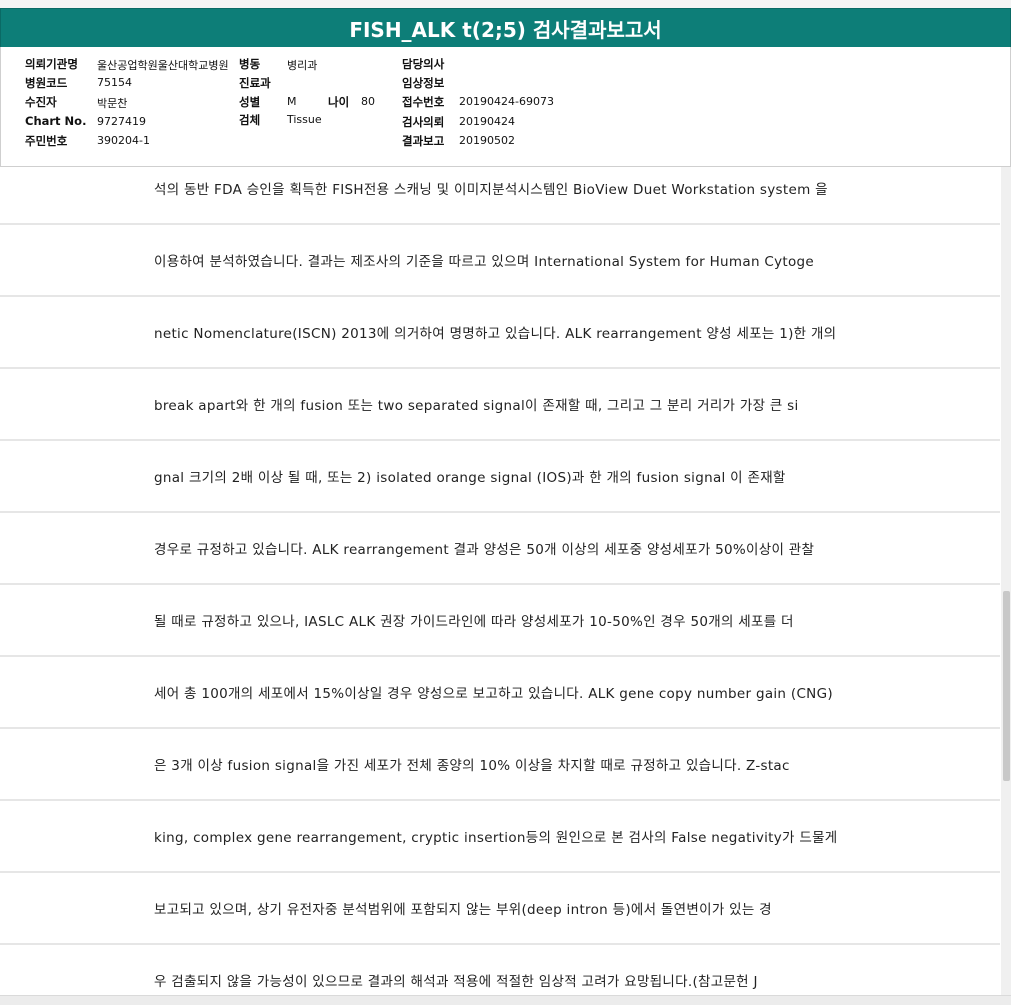 The image size is (1011, 1005). Describe the element at coordinates (56, 121) in the screenshot. I see `chart-no-label: Chart No.` at that location.